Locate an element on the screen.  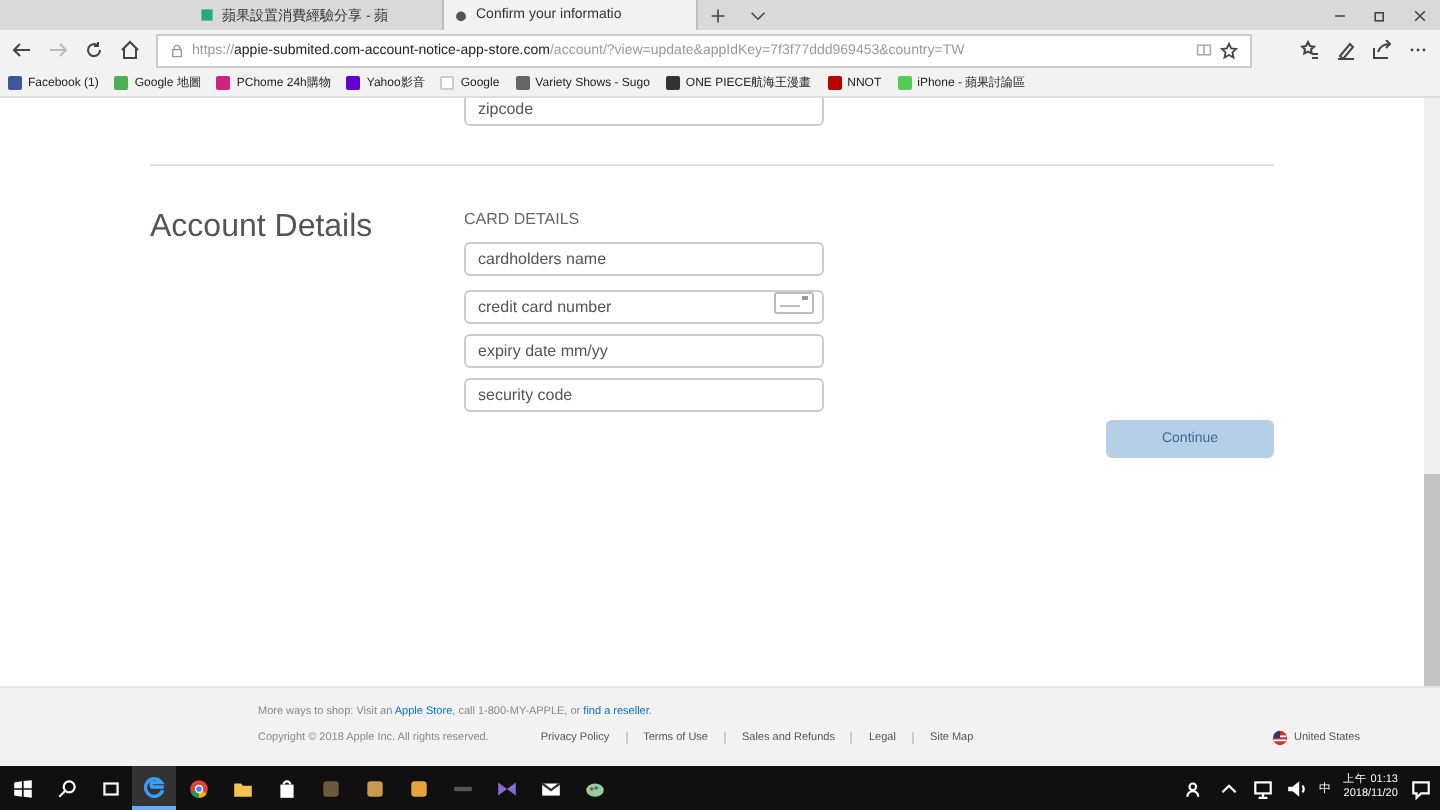
task-view-icon is located at coordinates (110, 788).